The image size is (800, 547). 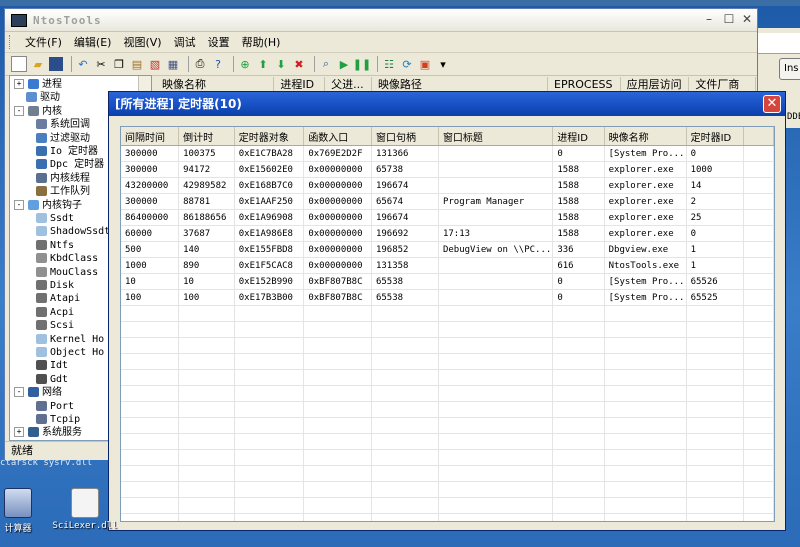 What do you see at coordinates (119, 64) in the screenshot?
I see `copy-icon: ❐` at bounding box center [119, 64].